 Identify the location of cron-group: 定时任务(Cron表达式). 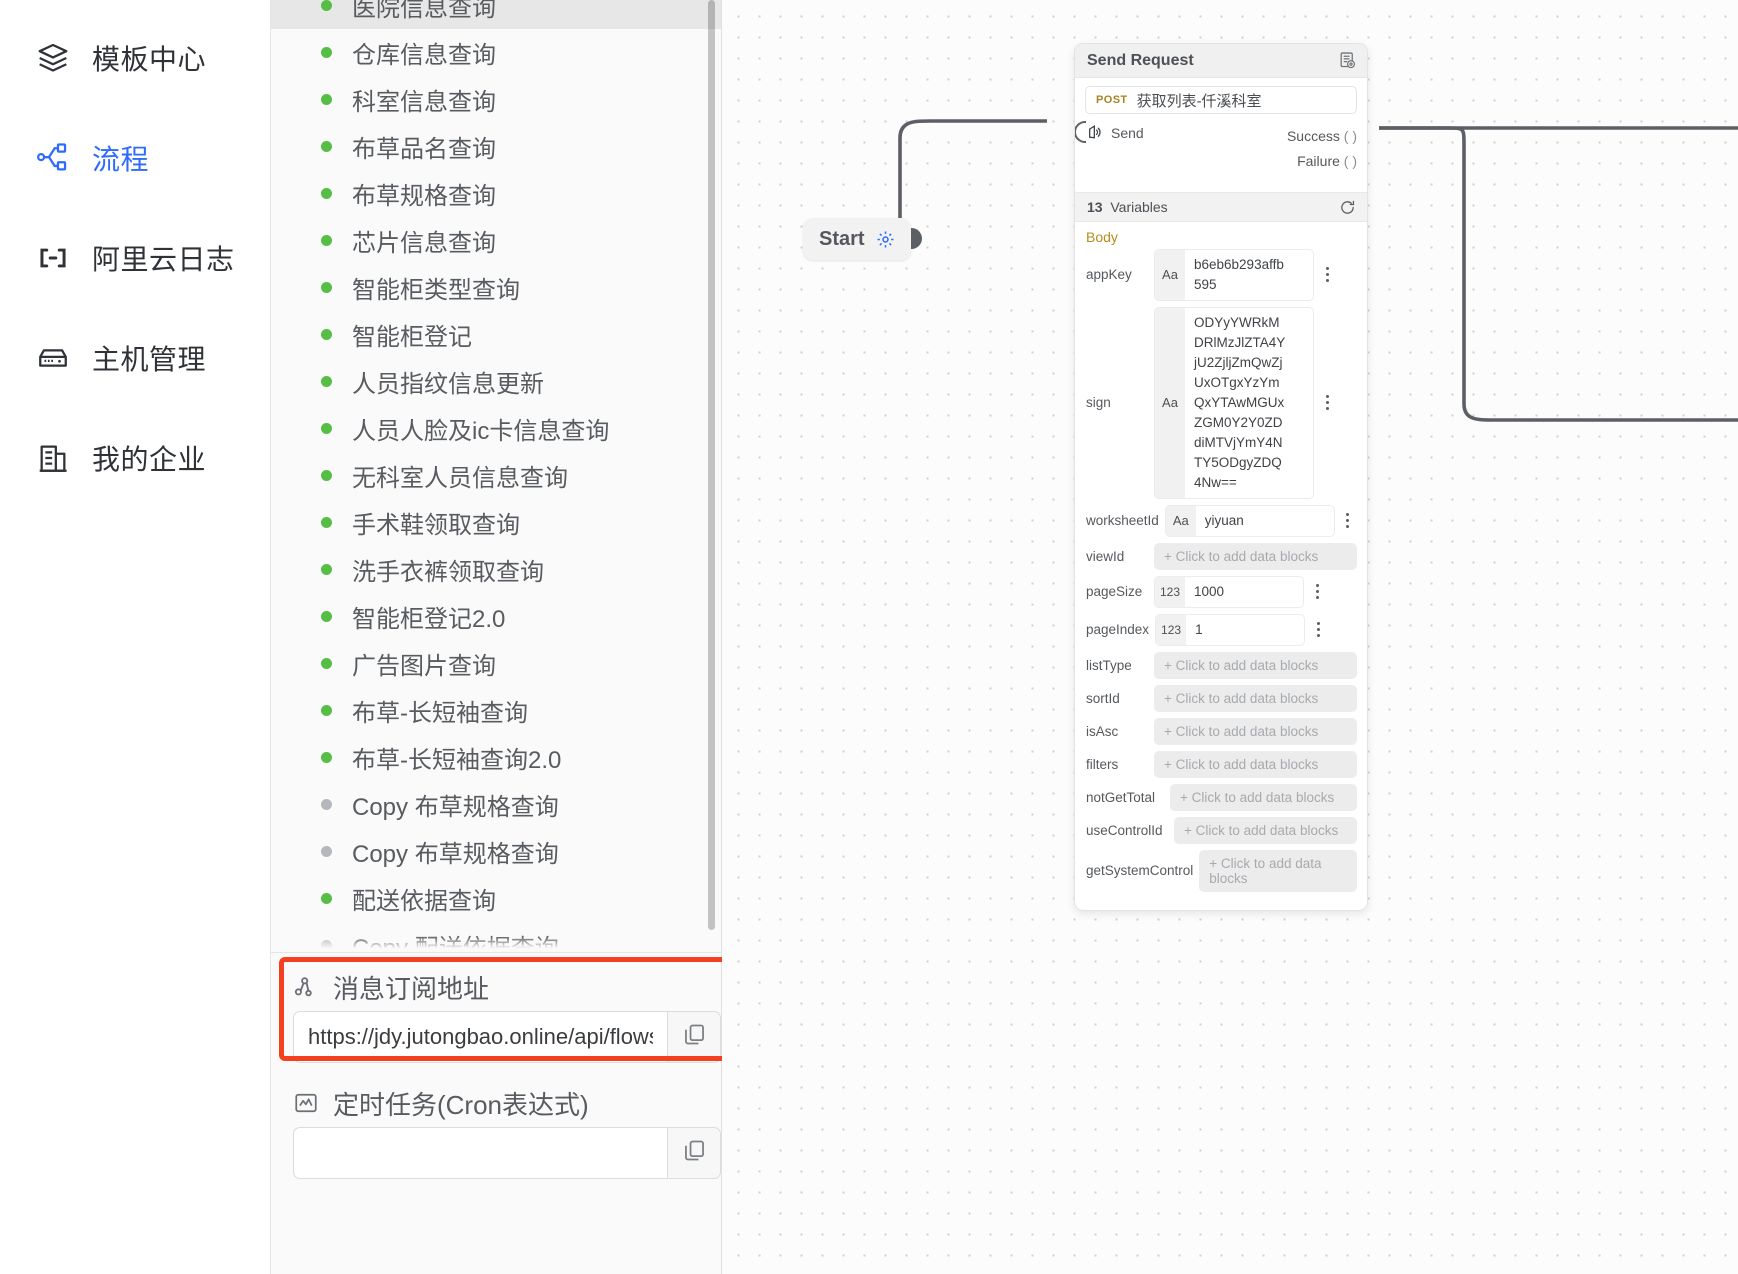
(502, 1121).